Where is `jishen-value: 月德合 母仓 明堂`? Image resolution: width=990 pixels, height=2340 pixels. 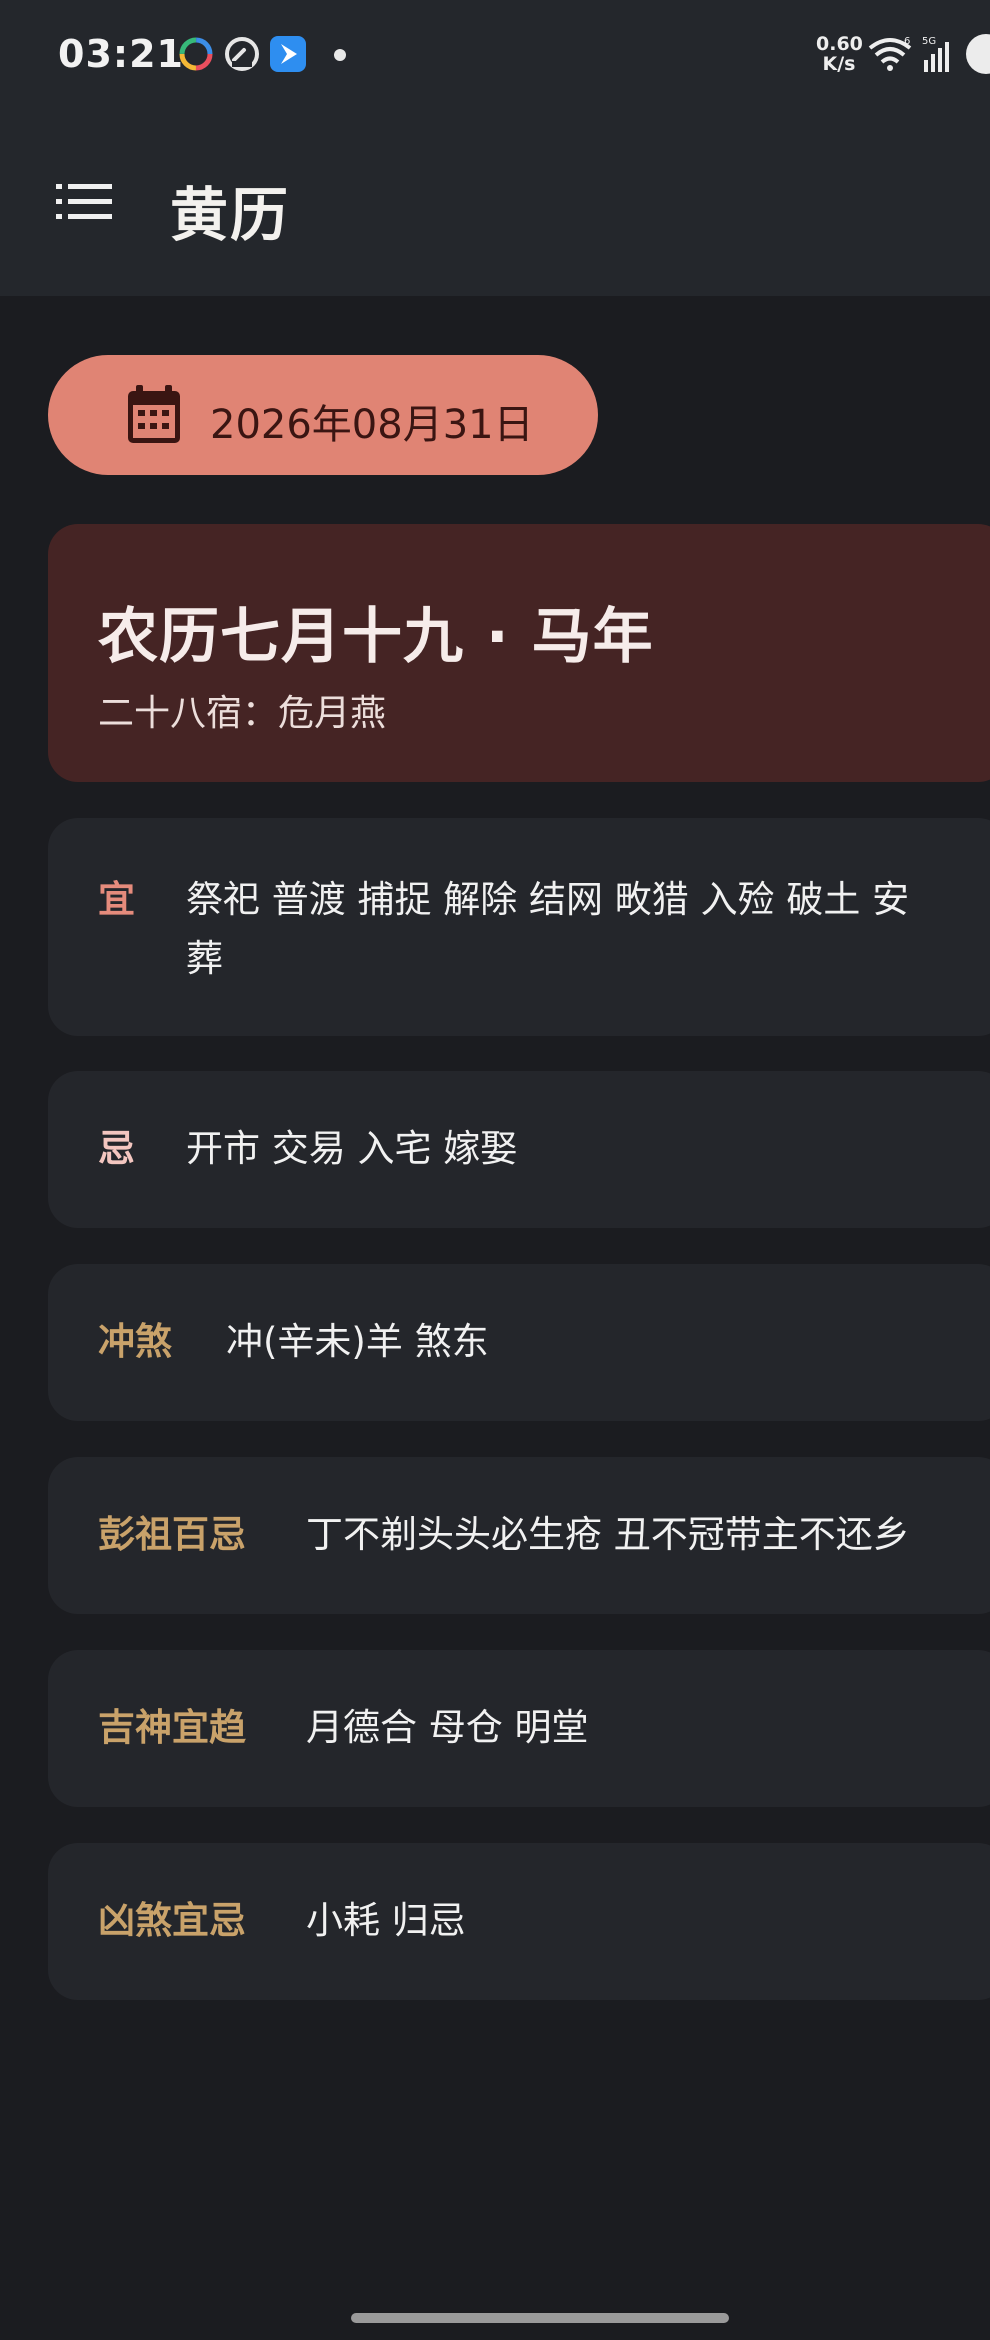
jishen-value: 月德合 母仓 明堂 is located at coordinates (447, 1727).